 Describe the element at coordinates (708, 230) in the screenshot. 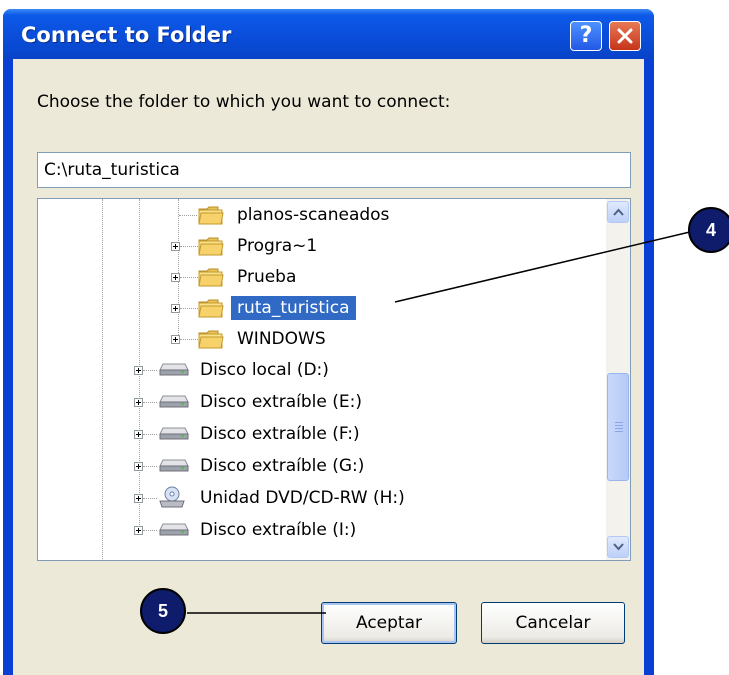

I see `callout-marker-4: 4` at that location.